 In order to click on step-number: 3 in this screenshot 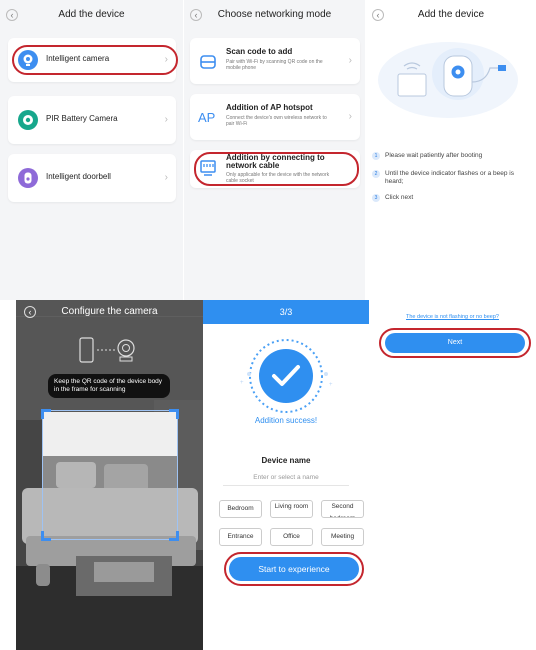, I will do `click(376, 198)`.